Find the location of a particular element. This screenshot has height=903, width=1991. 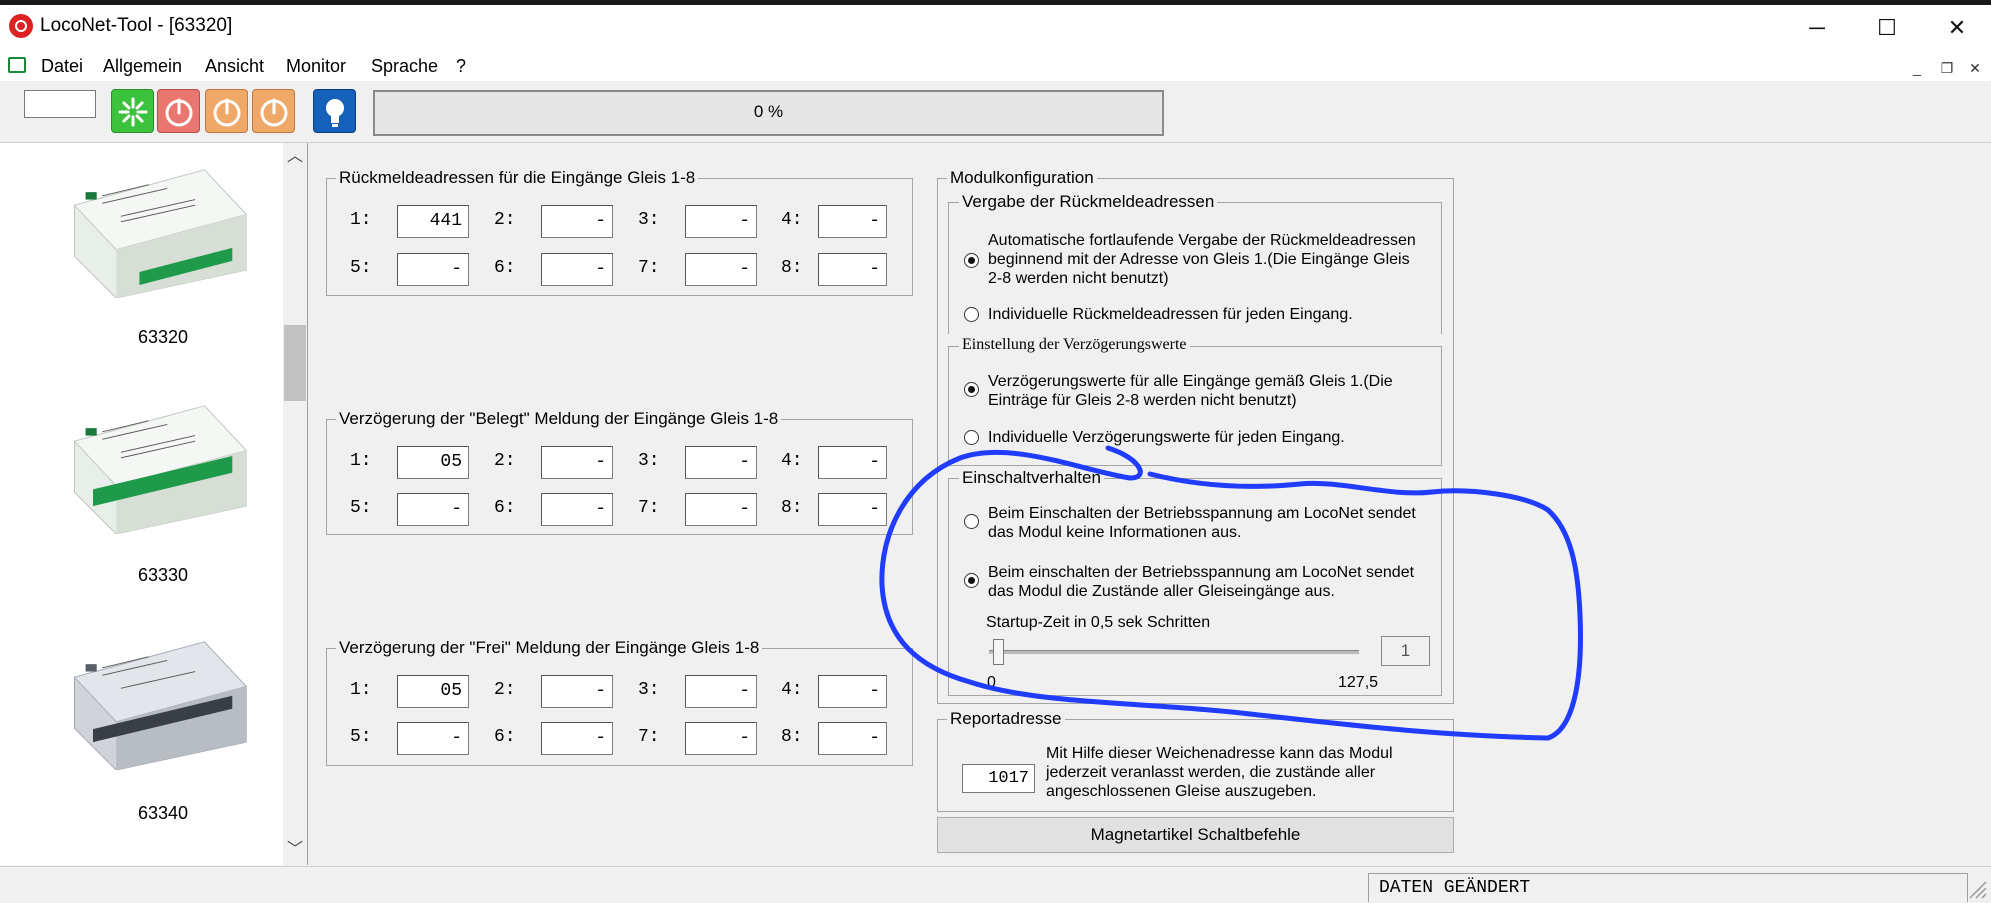

rueckmelde-field-4: - is located at coordinates (852, 221).